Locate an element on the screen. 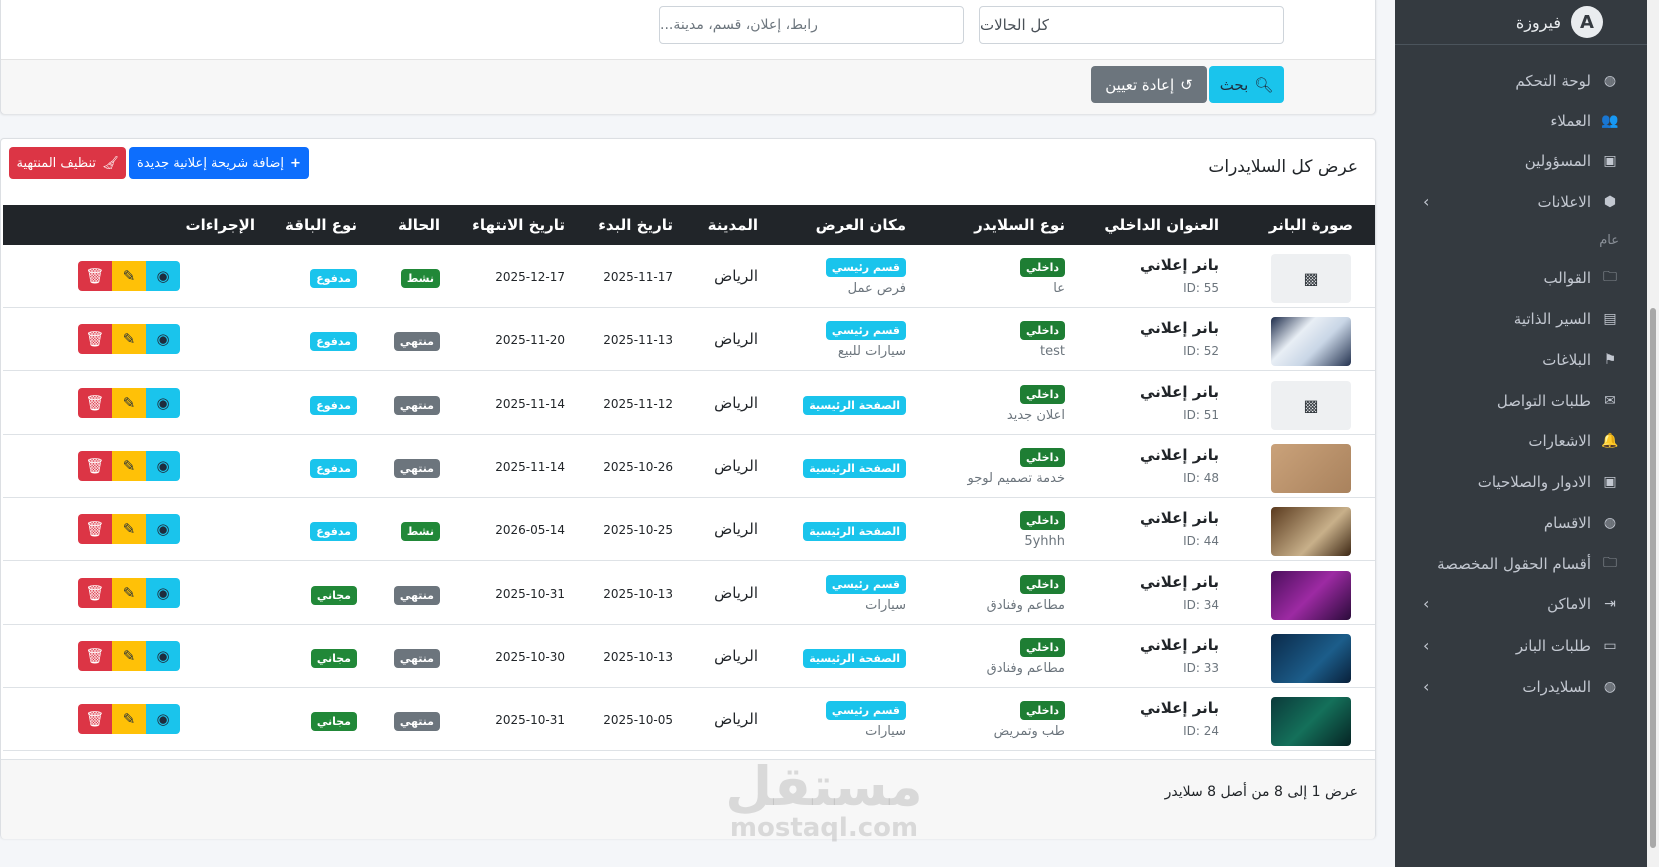  col-banner-image: صورة البانر is located at coordinates (1310, 225).